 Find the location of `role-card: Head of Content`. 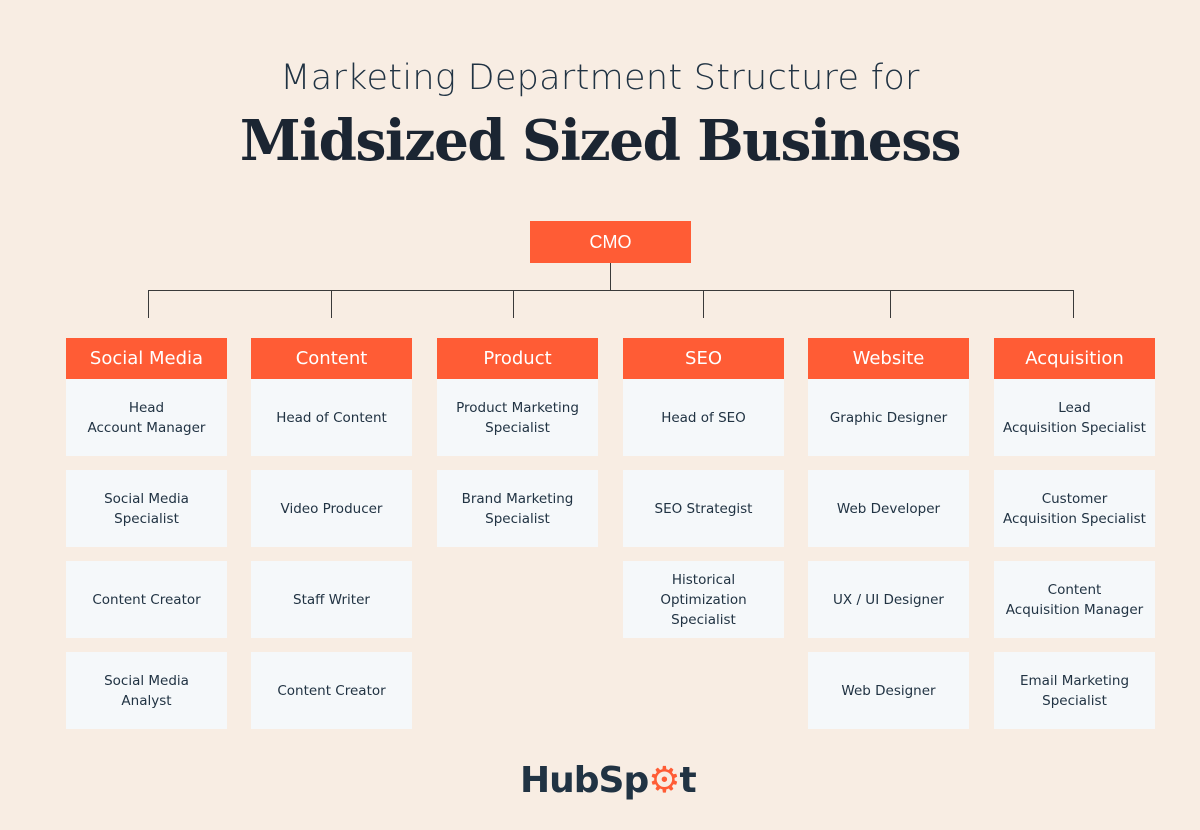

role-card: Head of Content is located at coordinates (331, 417).